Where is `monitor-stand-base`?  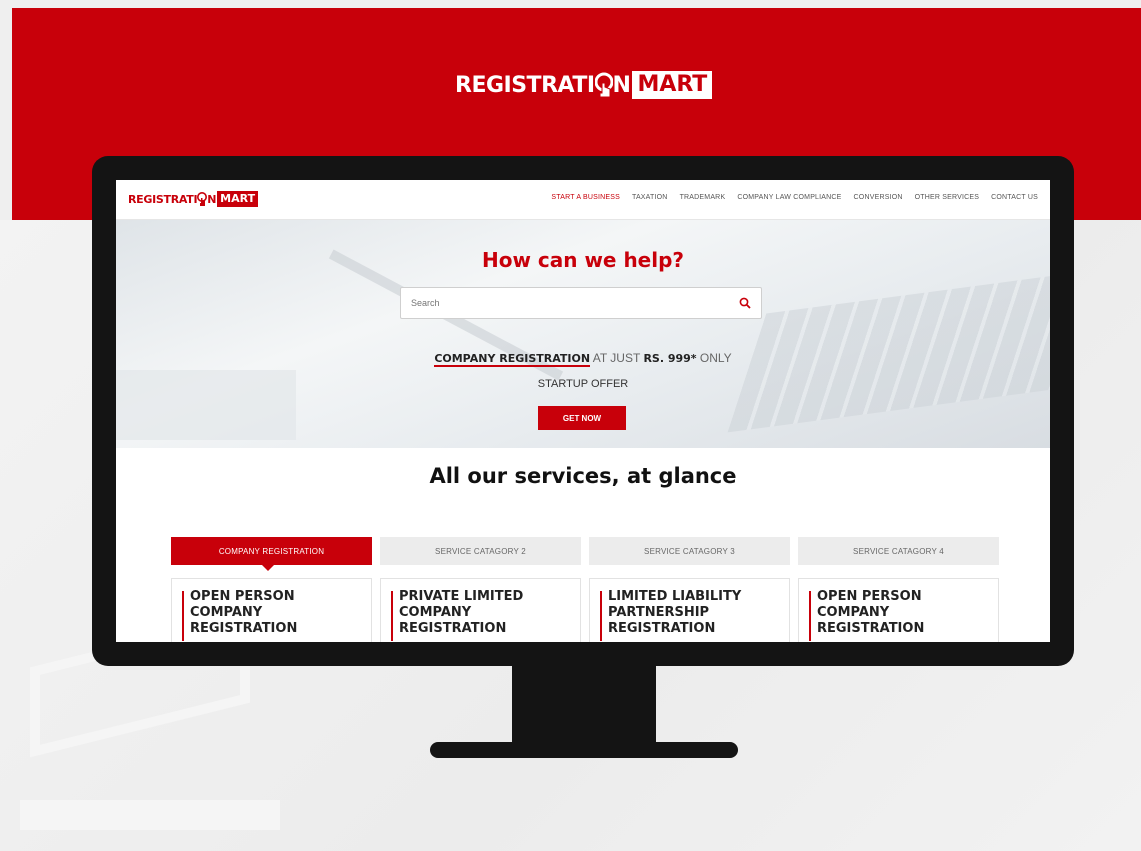 monitor-stand-base is located at coordinates (584, 750).